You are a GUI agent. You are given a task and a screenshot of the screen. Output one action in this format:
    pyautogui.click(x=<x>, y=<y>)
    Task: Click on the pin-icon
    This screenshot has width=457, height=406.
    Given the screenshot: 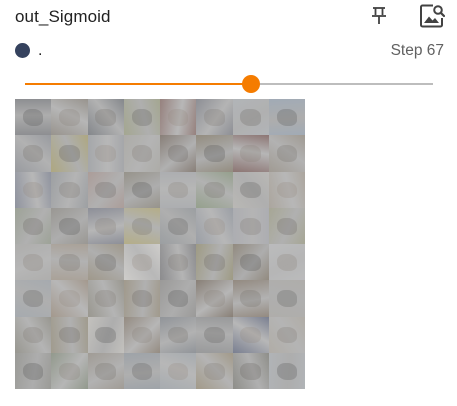 What is the action you would take?
    pyautogui.click(x=379, y=15)
    